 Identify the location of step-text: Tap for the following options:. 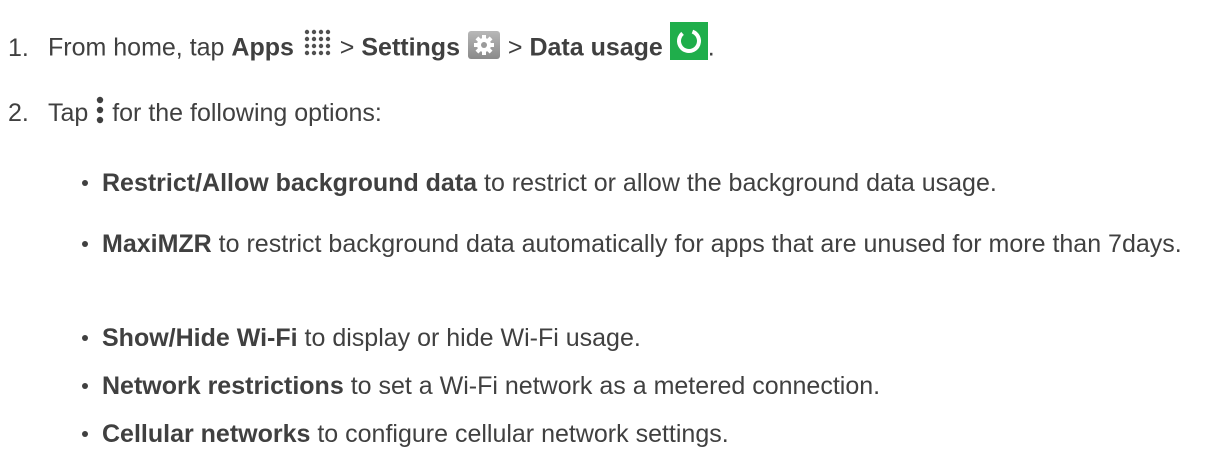
(215, 112).